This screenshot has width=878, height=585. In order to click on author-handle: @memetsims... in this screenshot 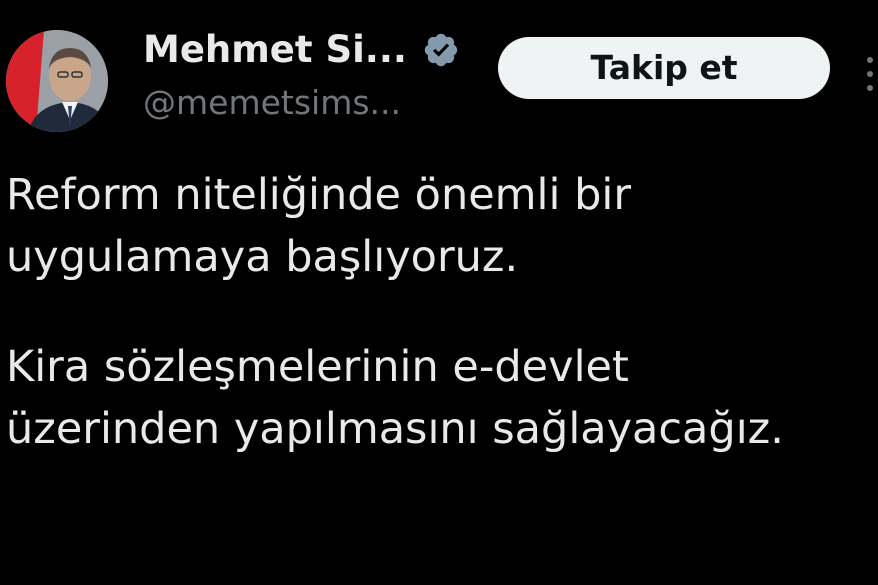, I will do `click(272, 103)`.